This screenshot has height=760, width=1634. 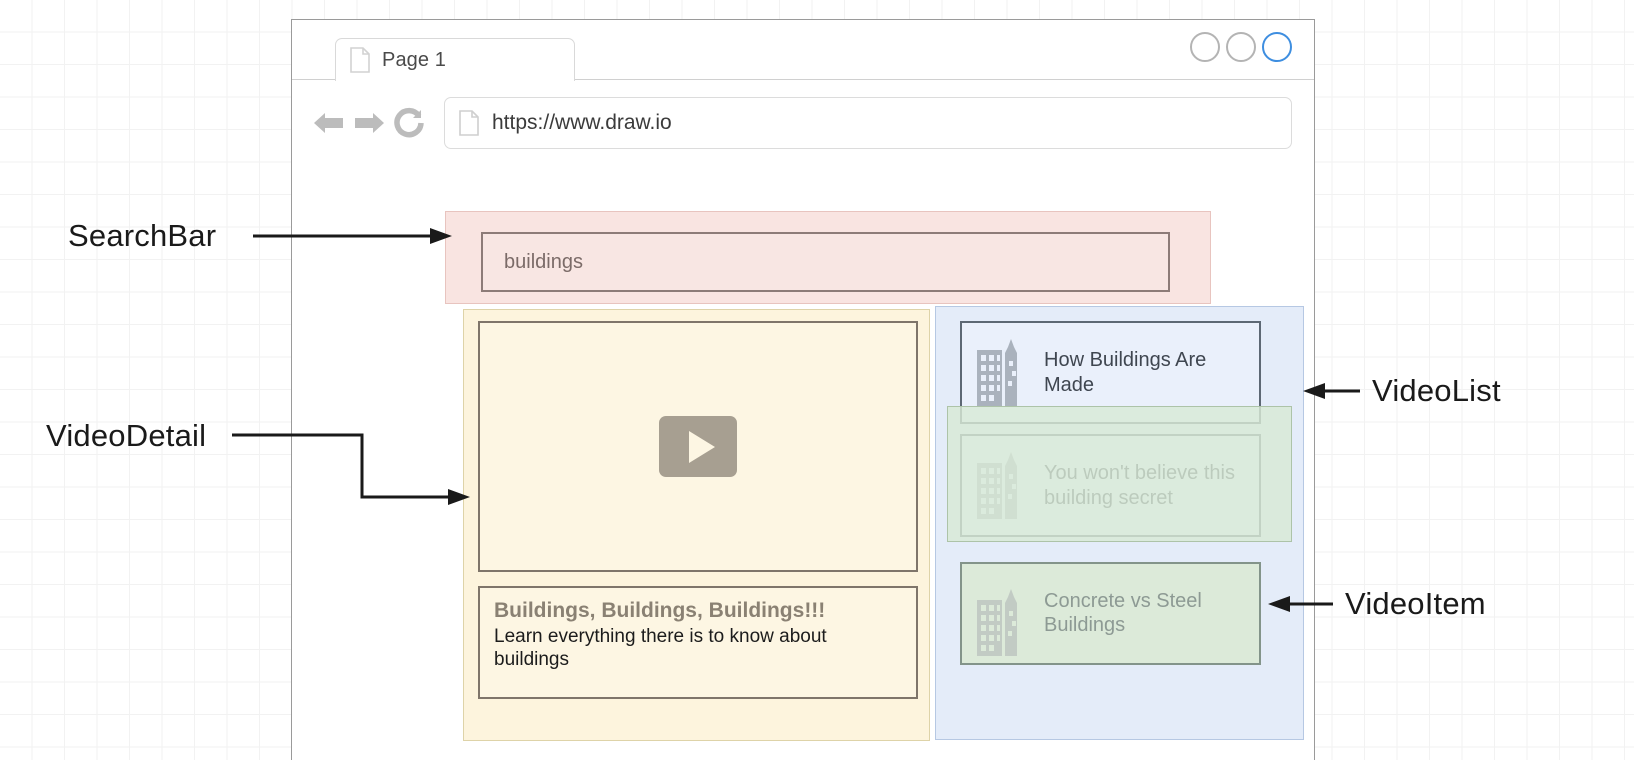 What do you see at coordinates (1119, 474) in the screenshot?
I see `videoitem-component` at bounding box center [1119, 474].